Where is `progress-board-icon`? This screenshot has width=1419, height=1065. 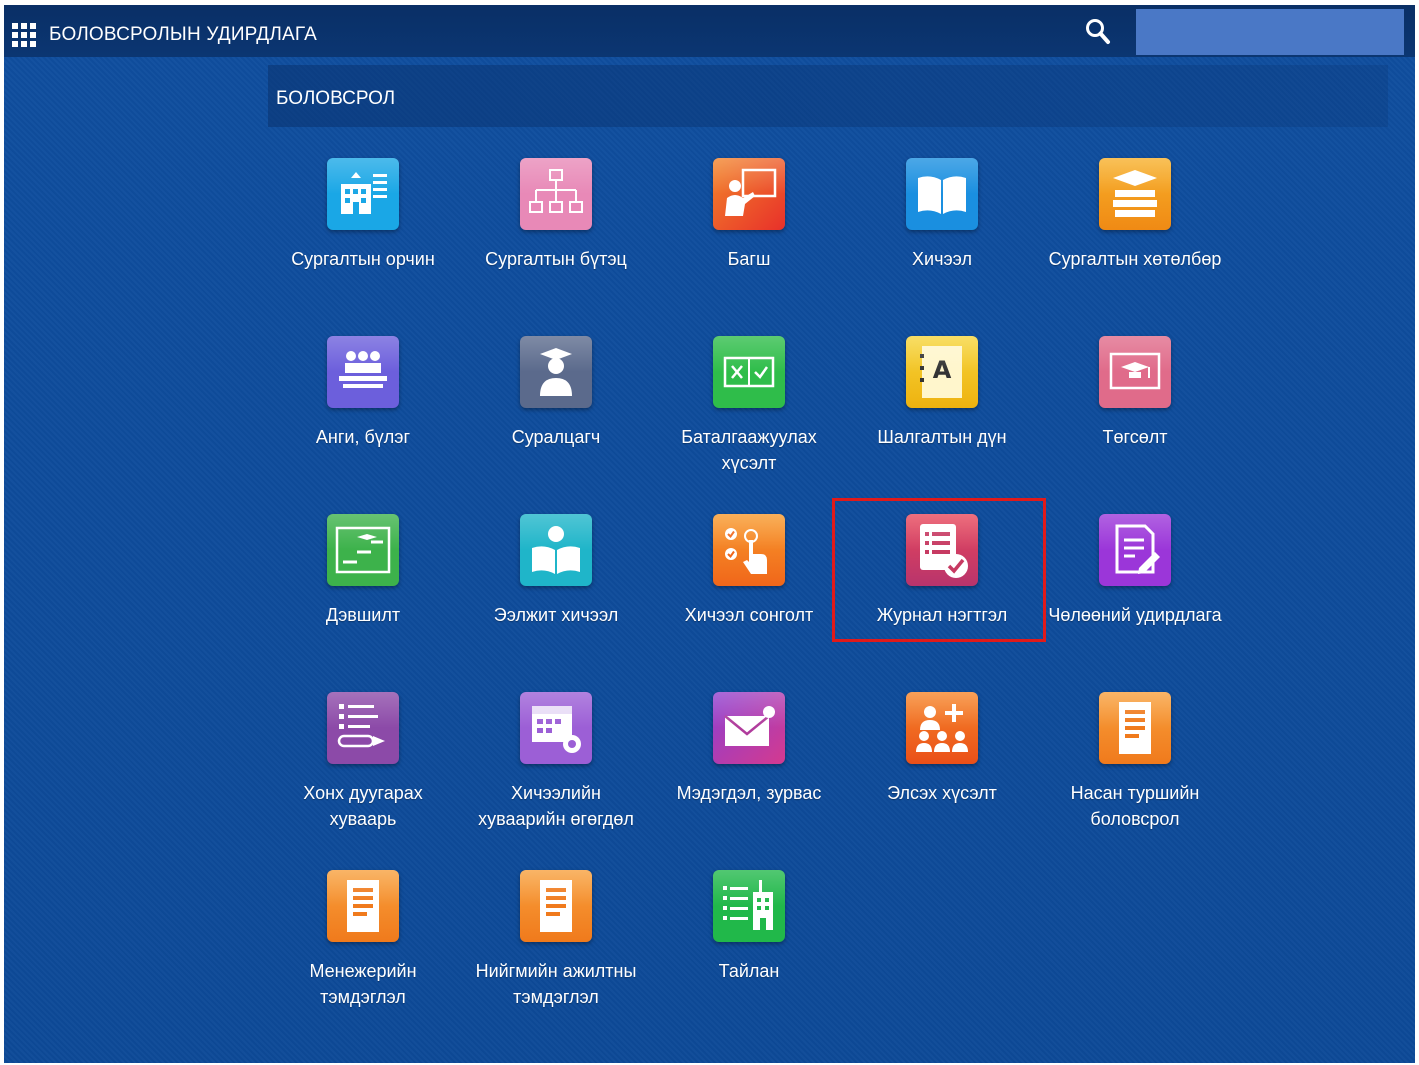
progress-board-icon is located at coordinates (363, 550).